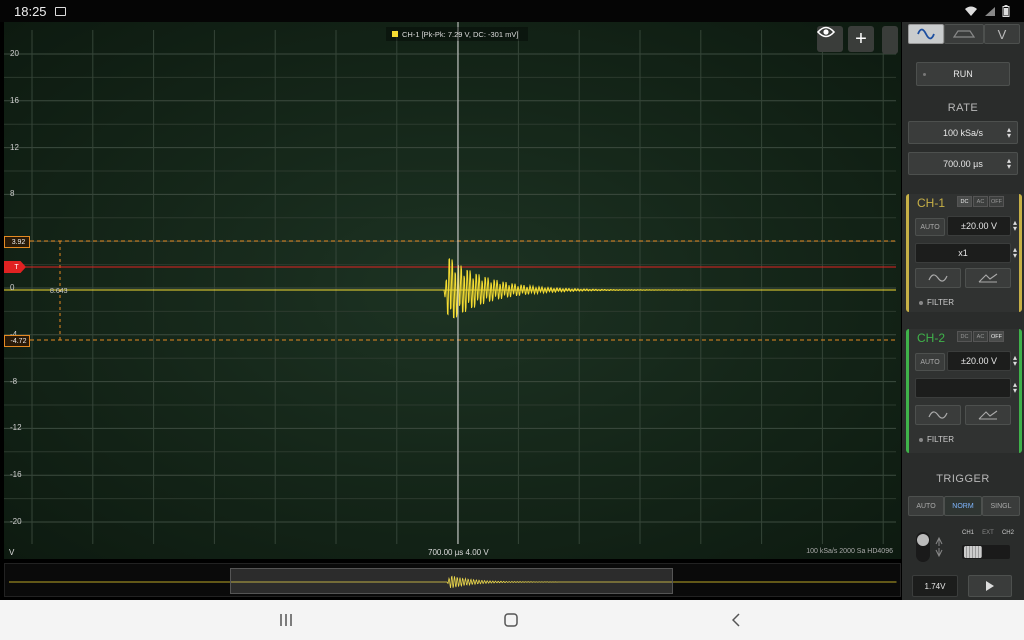  I want to click on ch1-invert-button, so click(938, 278).